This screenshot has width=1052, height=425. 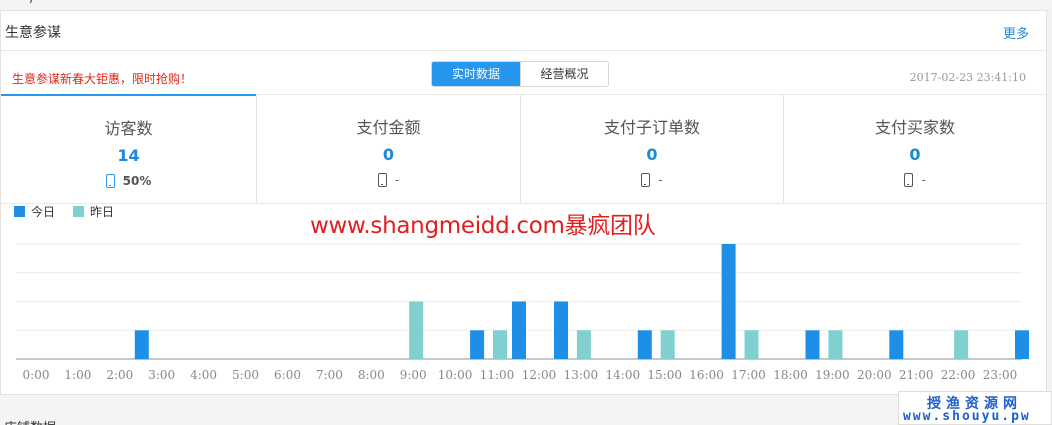 I want to click on legend-item-yesterday: 昨日, so click(x=93, y=211).